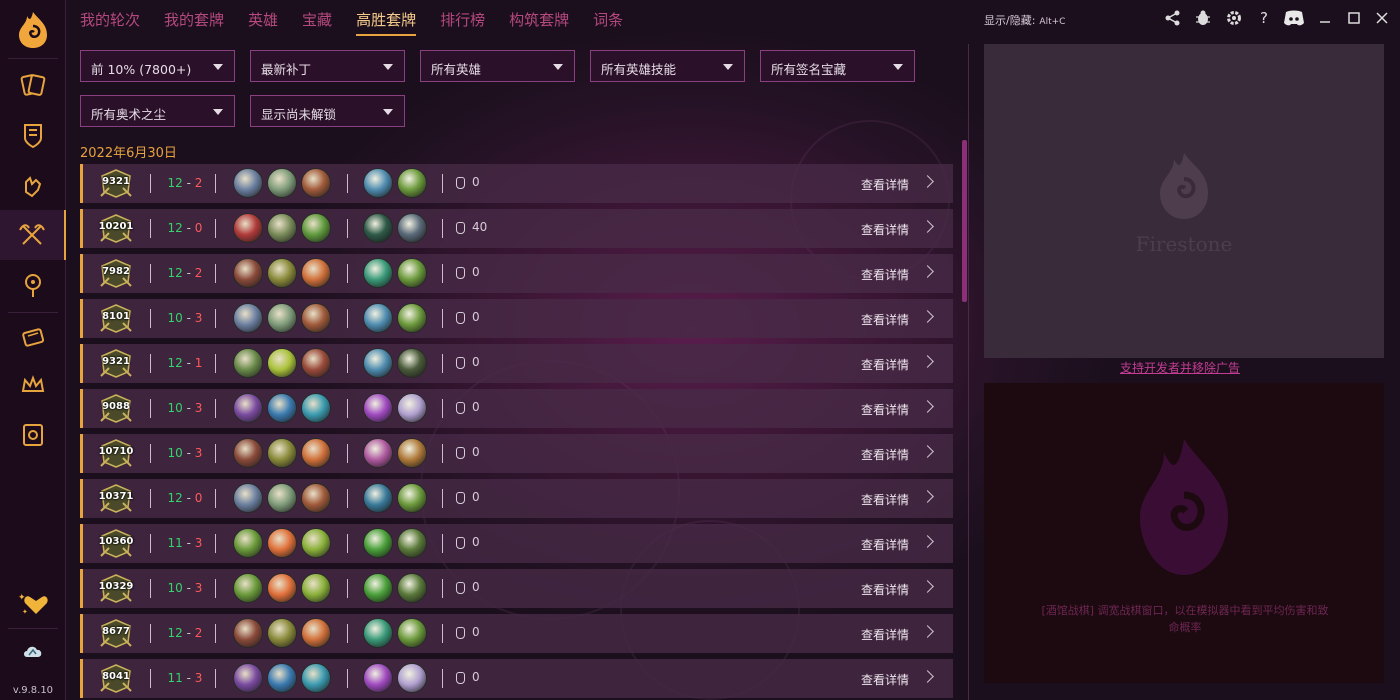  Describe the element at coordinates (1325, 18) in the screenshot. I see `minimize-button` at that location.